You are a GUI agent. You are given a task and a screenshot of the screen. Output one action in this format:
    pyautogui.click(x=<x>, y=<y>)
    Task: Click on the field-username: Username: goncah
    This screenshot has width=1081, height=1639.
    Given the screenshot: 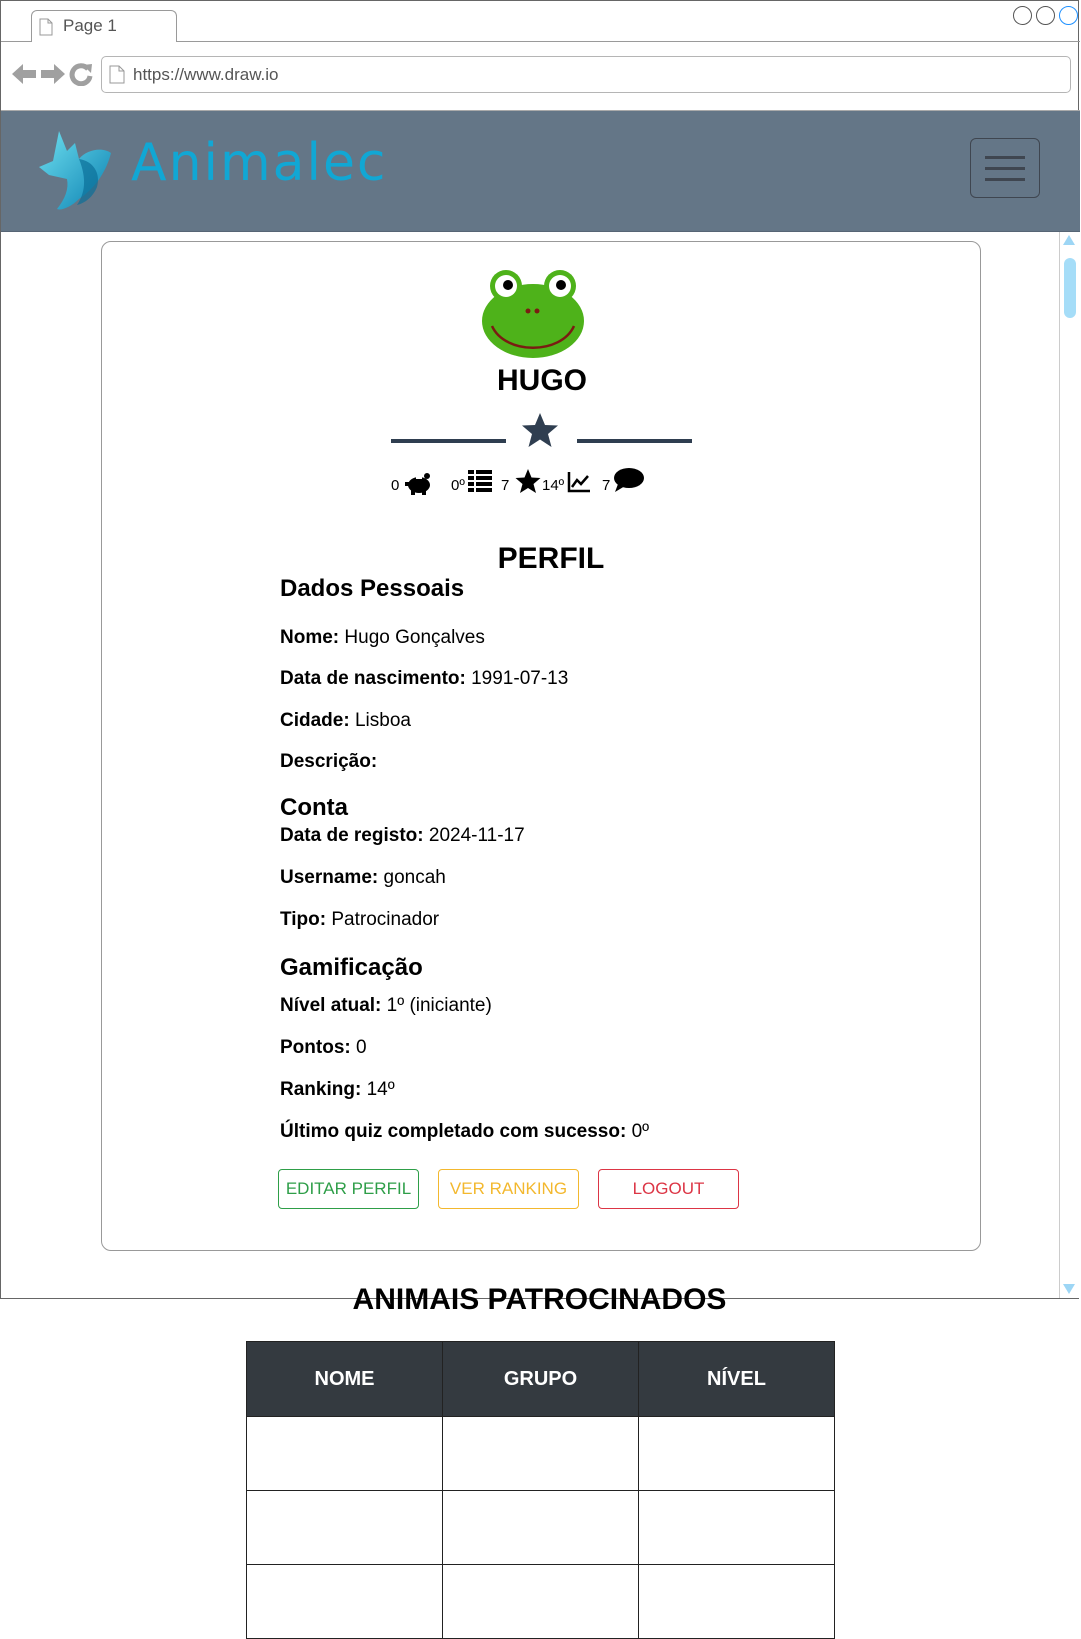 What is the action you would take?
    pyautogui.click(x=363, y=878)
    